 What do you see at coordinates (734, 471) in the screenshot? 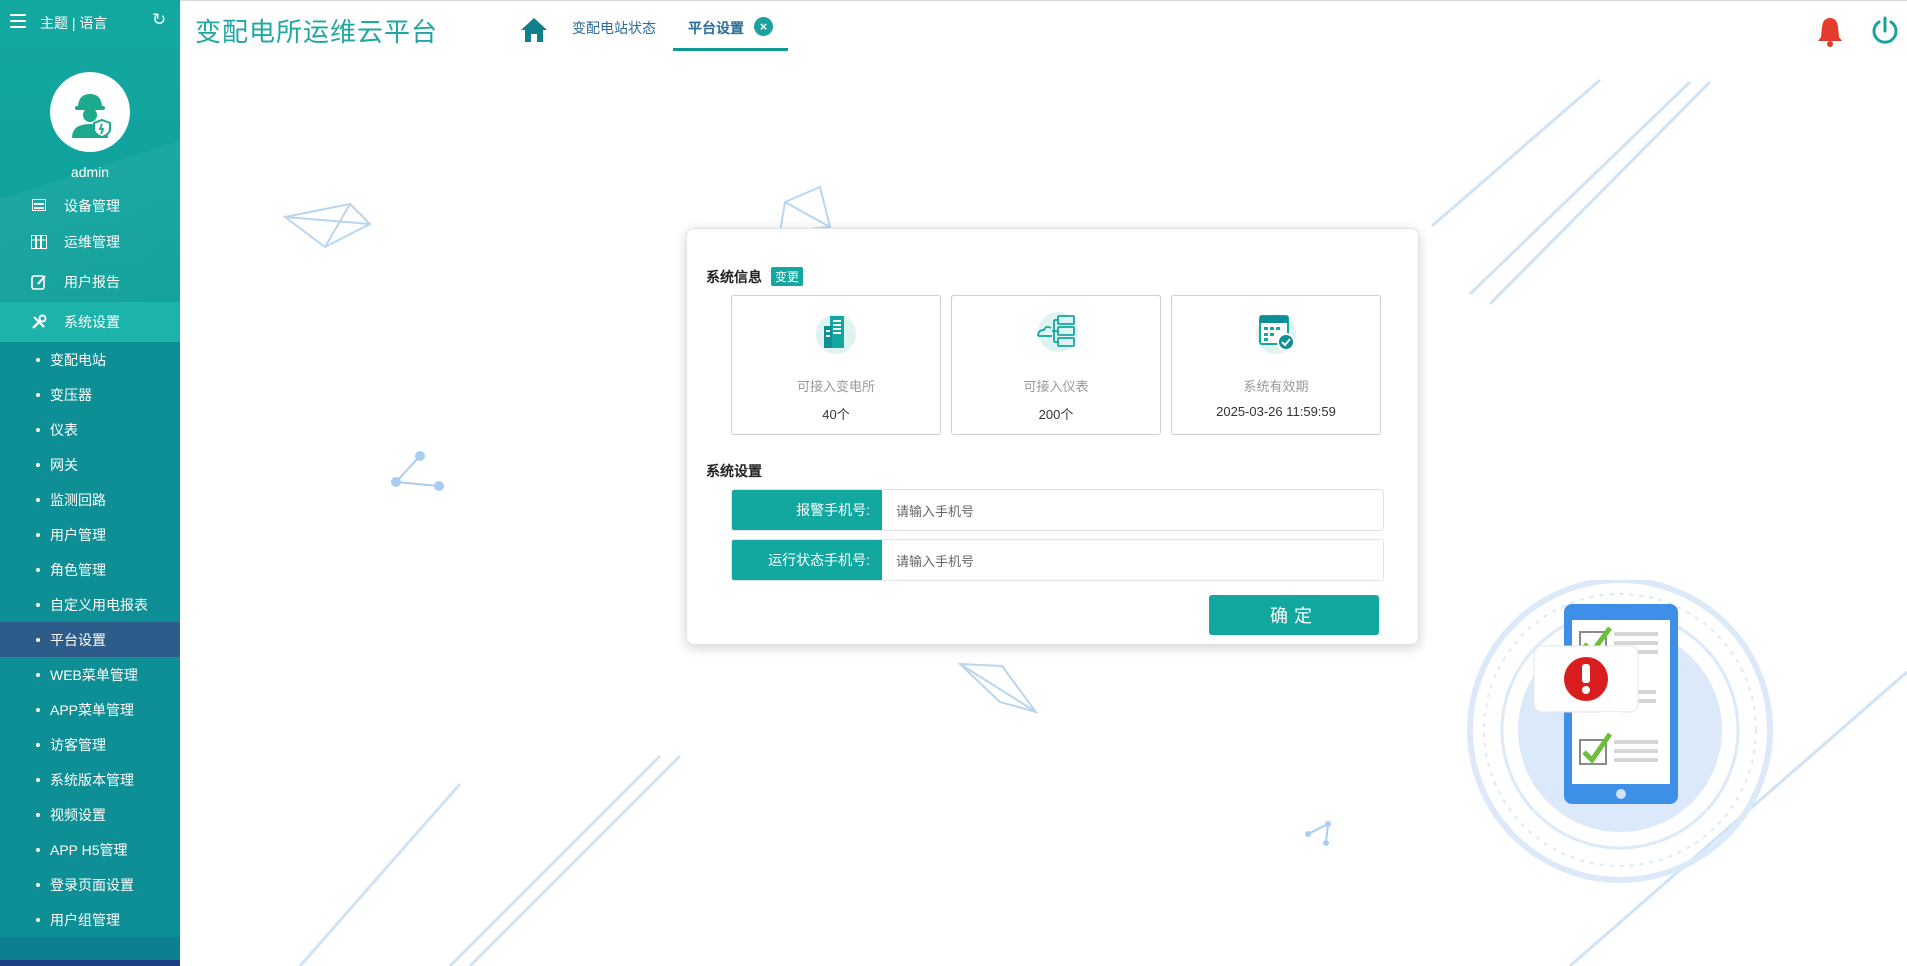
I see `system-settings-title: 系统设置` at bounding box center [734, 471].